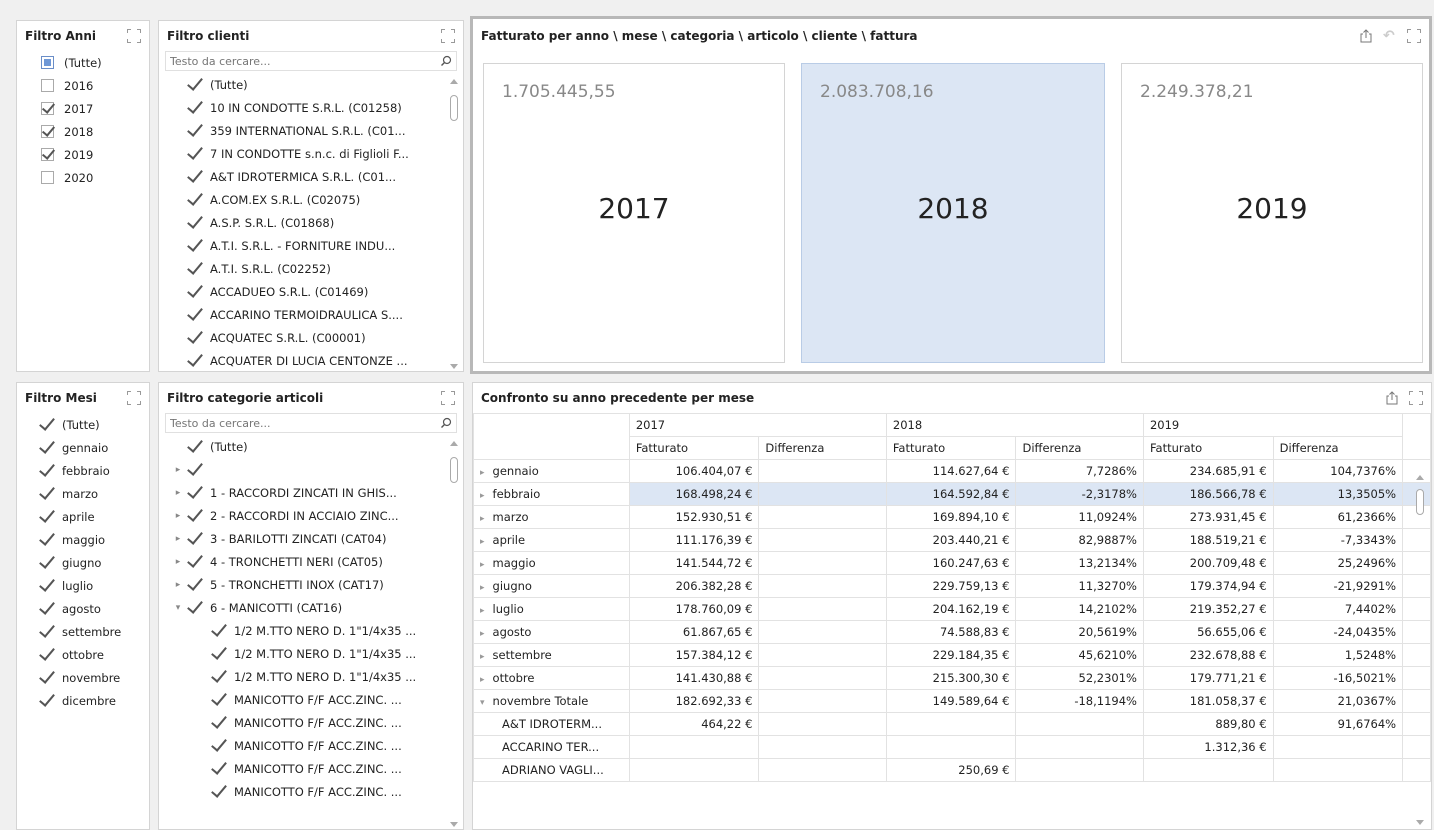 Image resolution: width=1434 pixels, height=830 pixels. Describe the element at coordinates (757, 425) in the screenshot. I see `year-header: 2017` at that location.